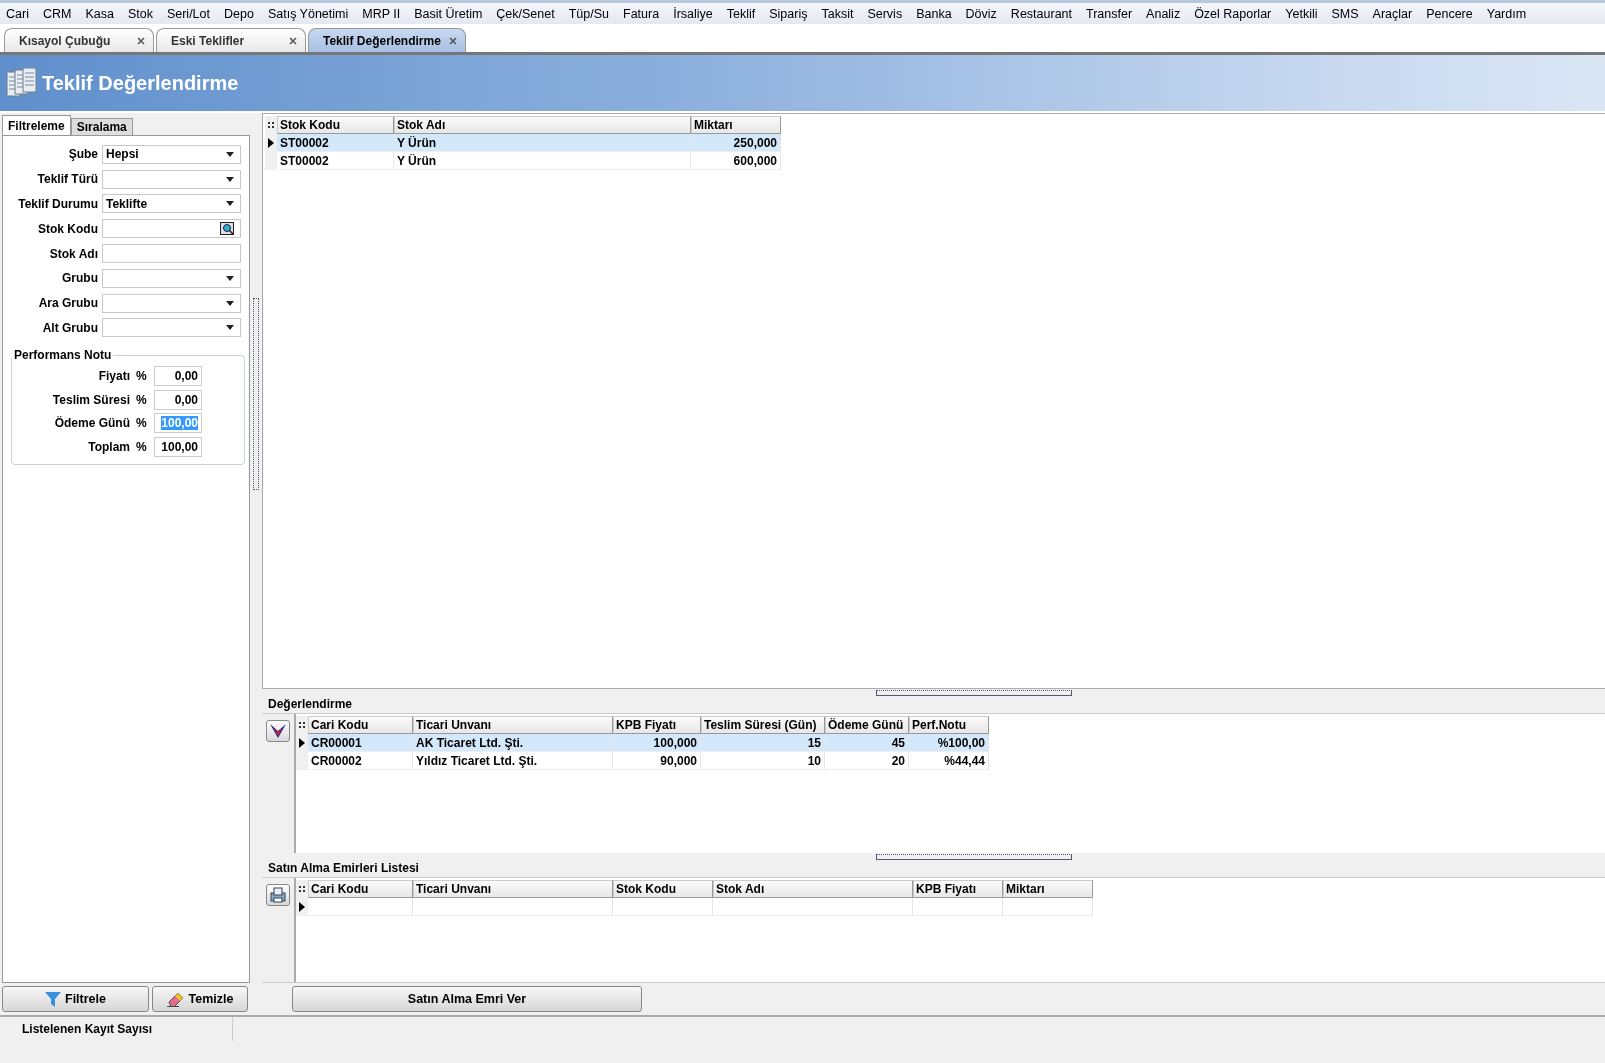  What do you see at coordinates (271, 125) in the screenshot?
I see `grid-corner-icon` at bounding box center [271, 125].